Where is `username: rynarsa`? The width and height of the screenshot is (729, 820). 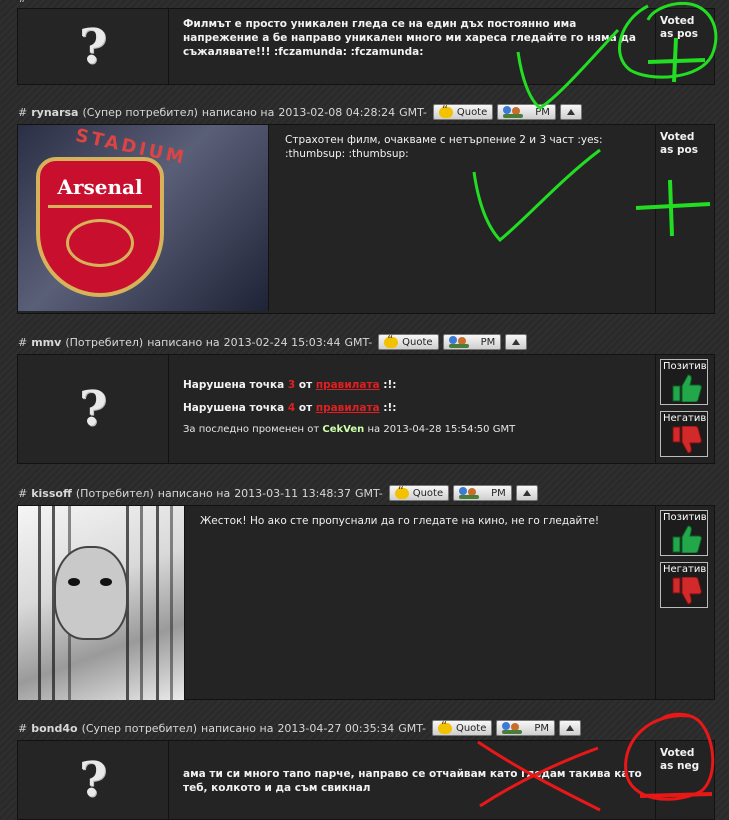
username: rynarsa is located at coordinates (54, 112).